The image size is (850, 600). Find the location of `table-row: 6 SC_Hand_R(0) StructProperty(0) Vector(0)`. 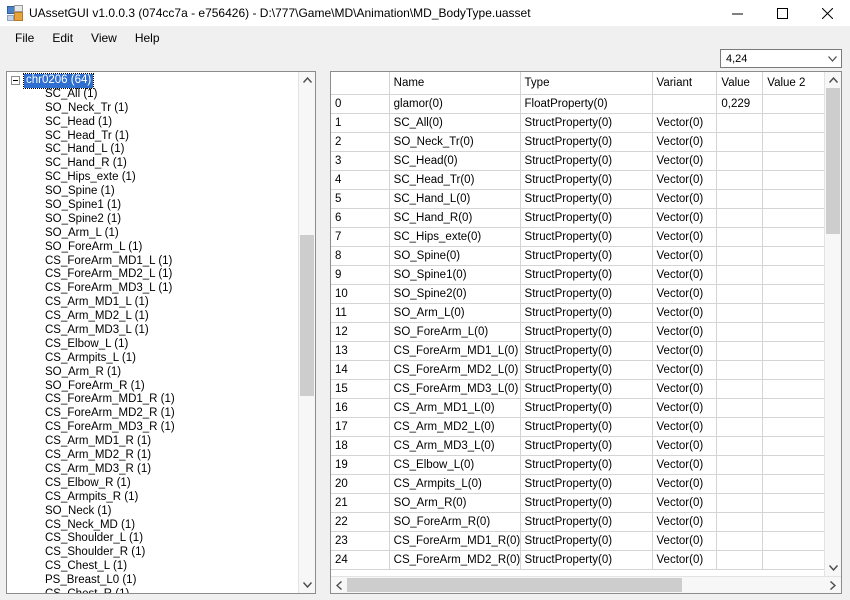

table-row: 6 SC_Hand_R(0) StructProperty(0) Vector(0) is located at coordinates (577, 218).